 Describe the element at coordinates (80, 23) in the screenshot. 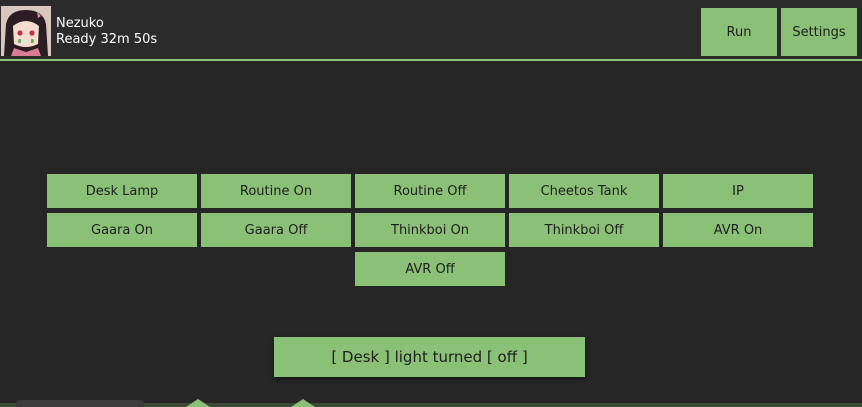

I see `user-name: Nezuko` at that location.